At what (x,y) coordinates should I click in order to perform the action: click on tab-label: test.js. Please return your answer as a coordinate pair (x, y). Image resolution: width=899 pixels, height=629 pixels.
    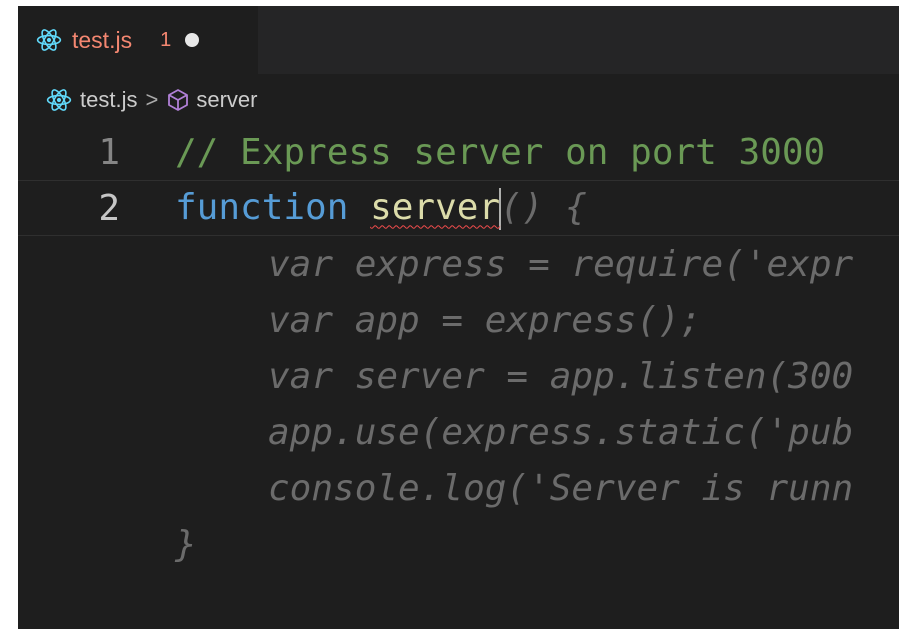
    Looking at the image, I should click on (102, 39).